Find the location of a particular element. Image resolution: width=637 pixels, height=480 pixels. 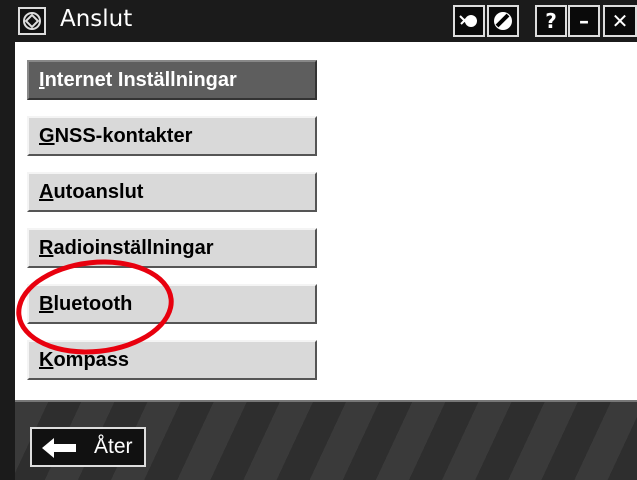

internet-settings-button: Internet Inställningar is located at coordinates (172, 80).